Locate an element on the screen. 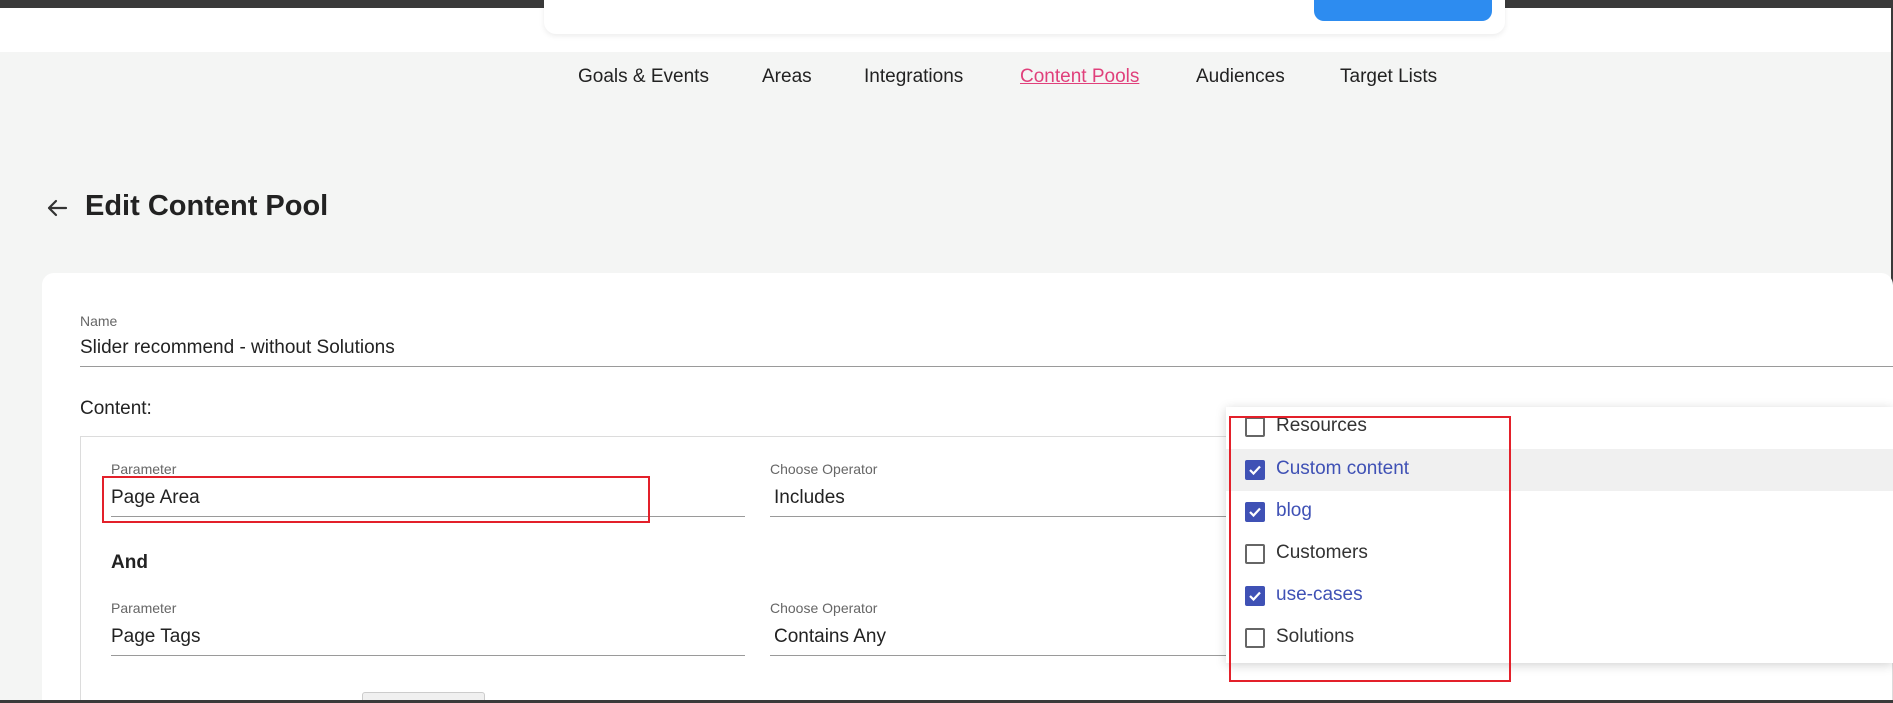  operator-label-2: Choose Operator is located at coordinates (824, 608).